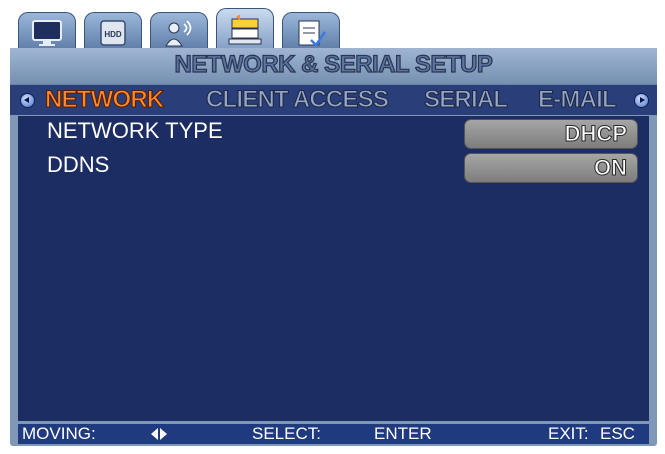 The height and width of the screenshot is (454, 665). I want to click on user-signal-icon, so click(178, 32).